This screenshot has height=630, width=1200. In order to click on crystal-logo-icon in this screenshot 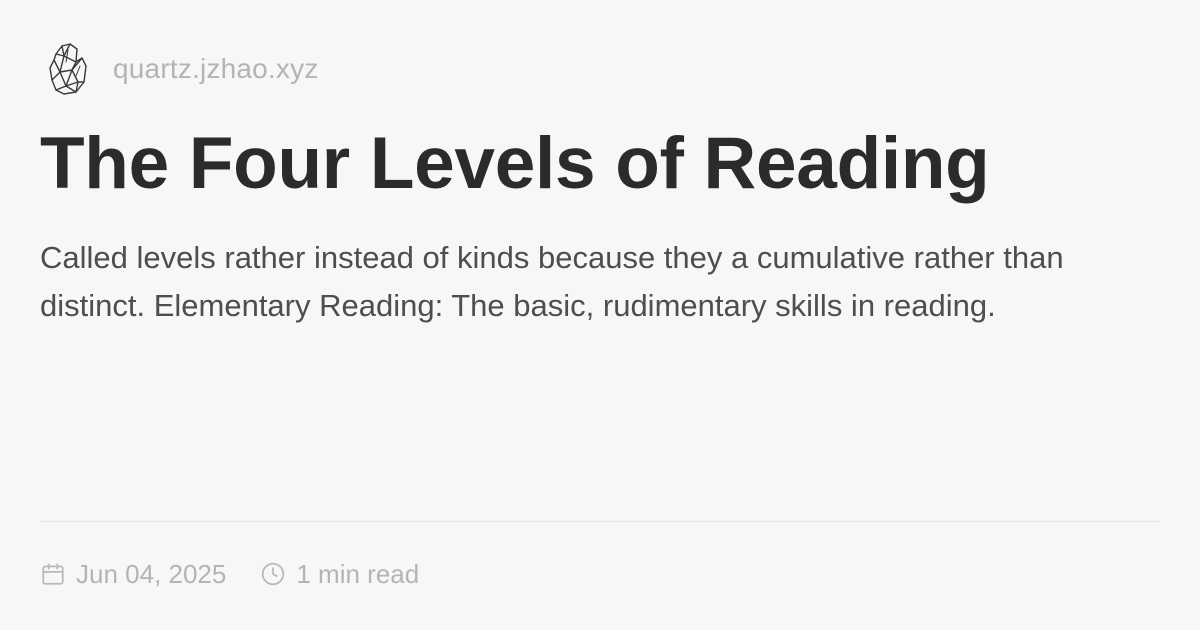, I will do `click(68, 69)`.